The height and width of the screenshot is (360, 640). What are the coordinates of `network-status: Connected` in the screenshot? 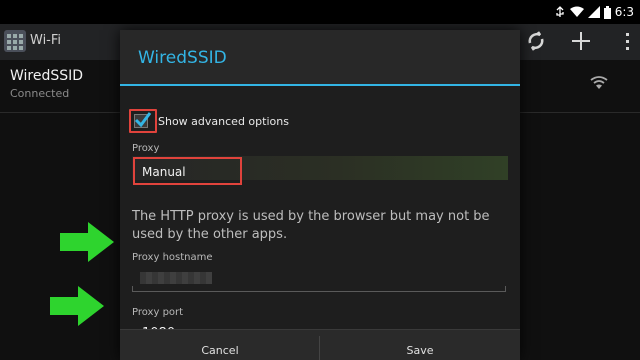 It's located at (40, 93).